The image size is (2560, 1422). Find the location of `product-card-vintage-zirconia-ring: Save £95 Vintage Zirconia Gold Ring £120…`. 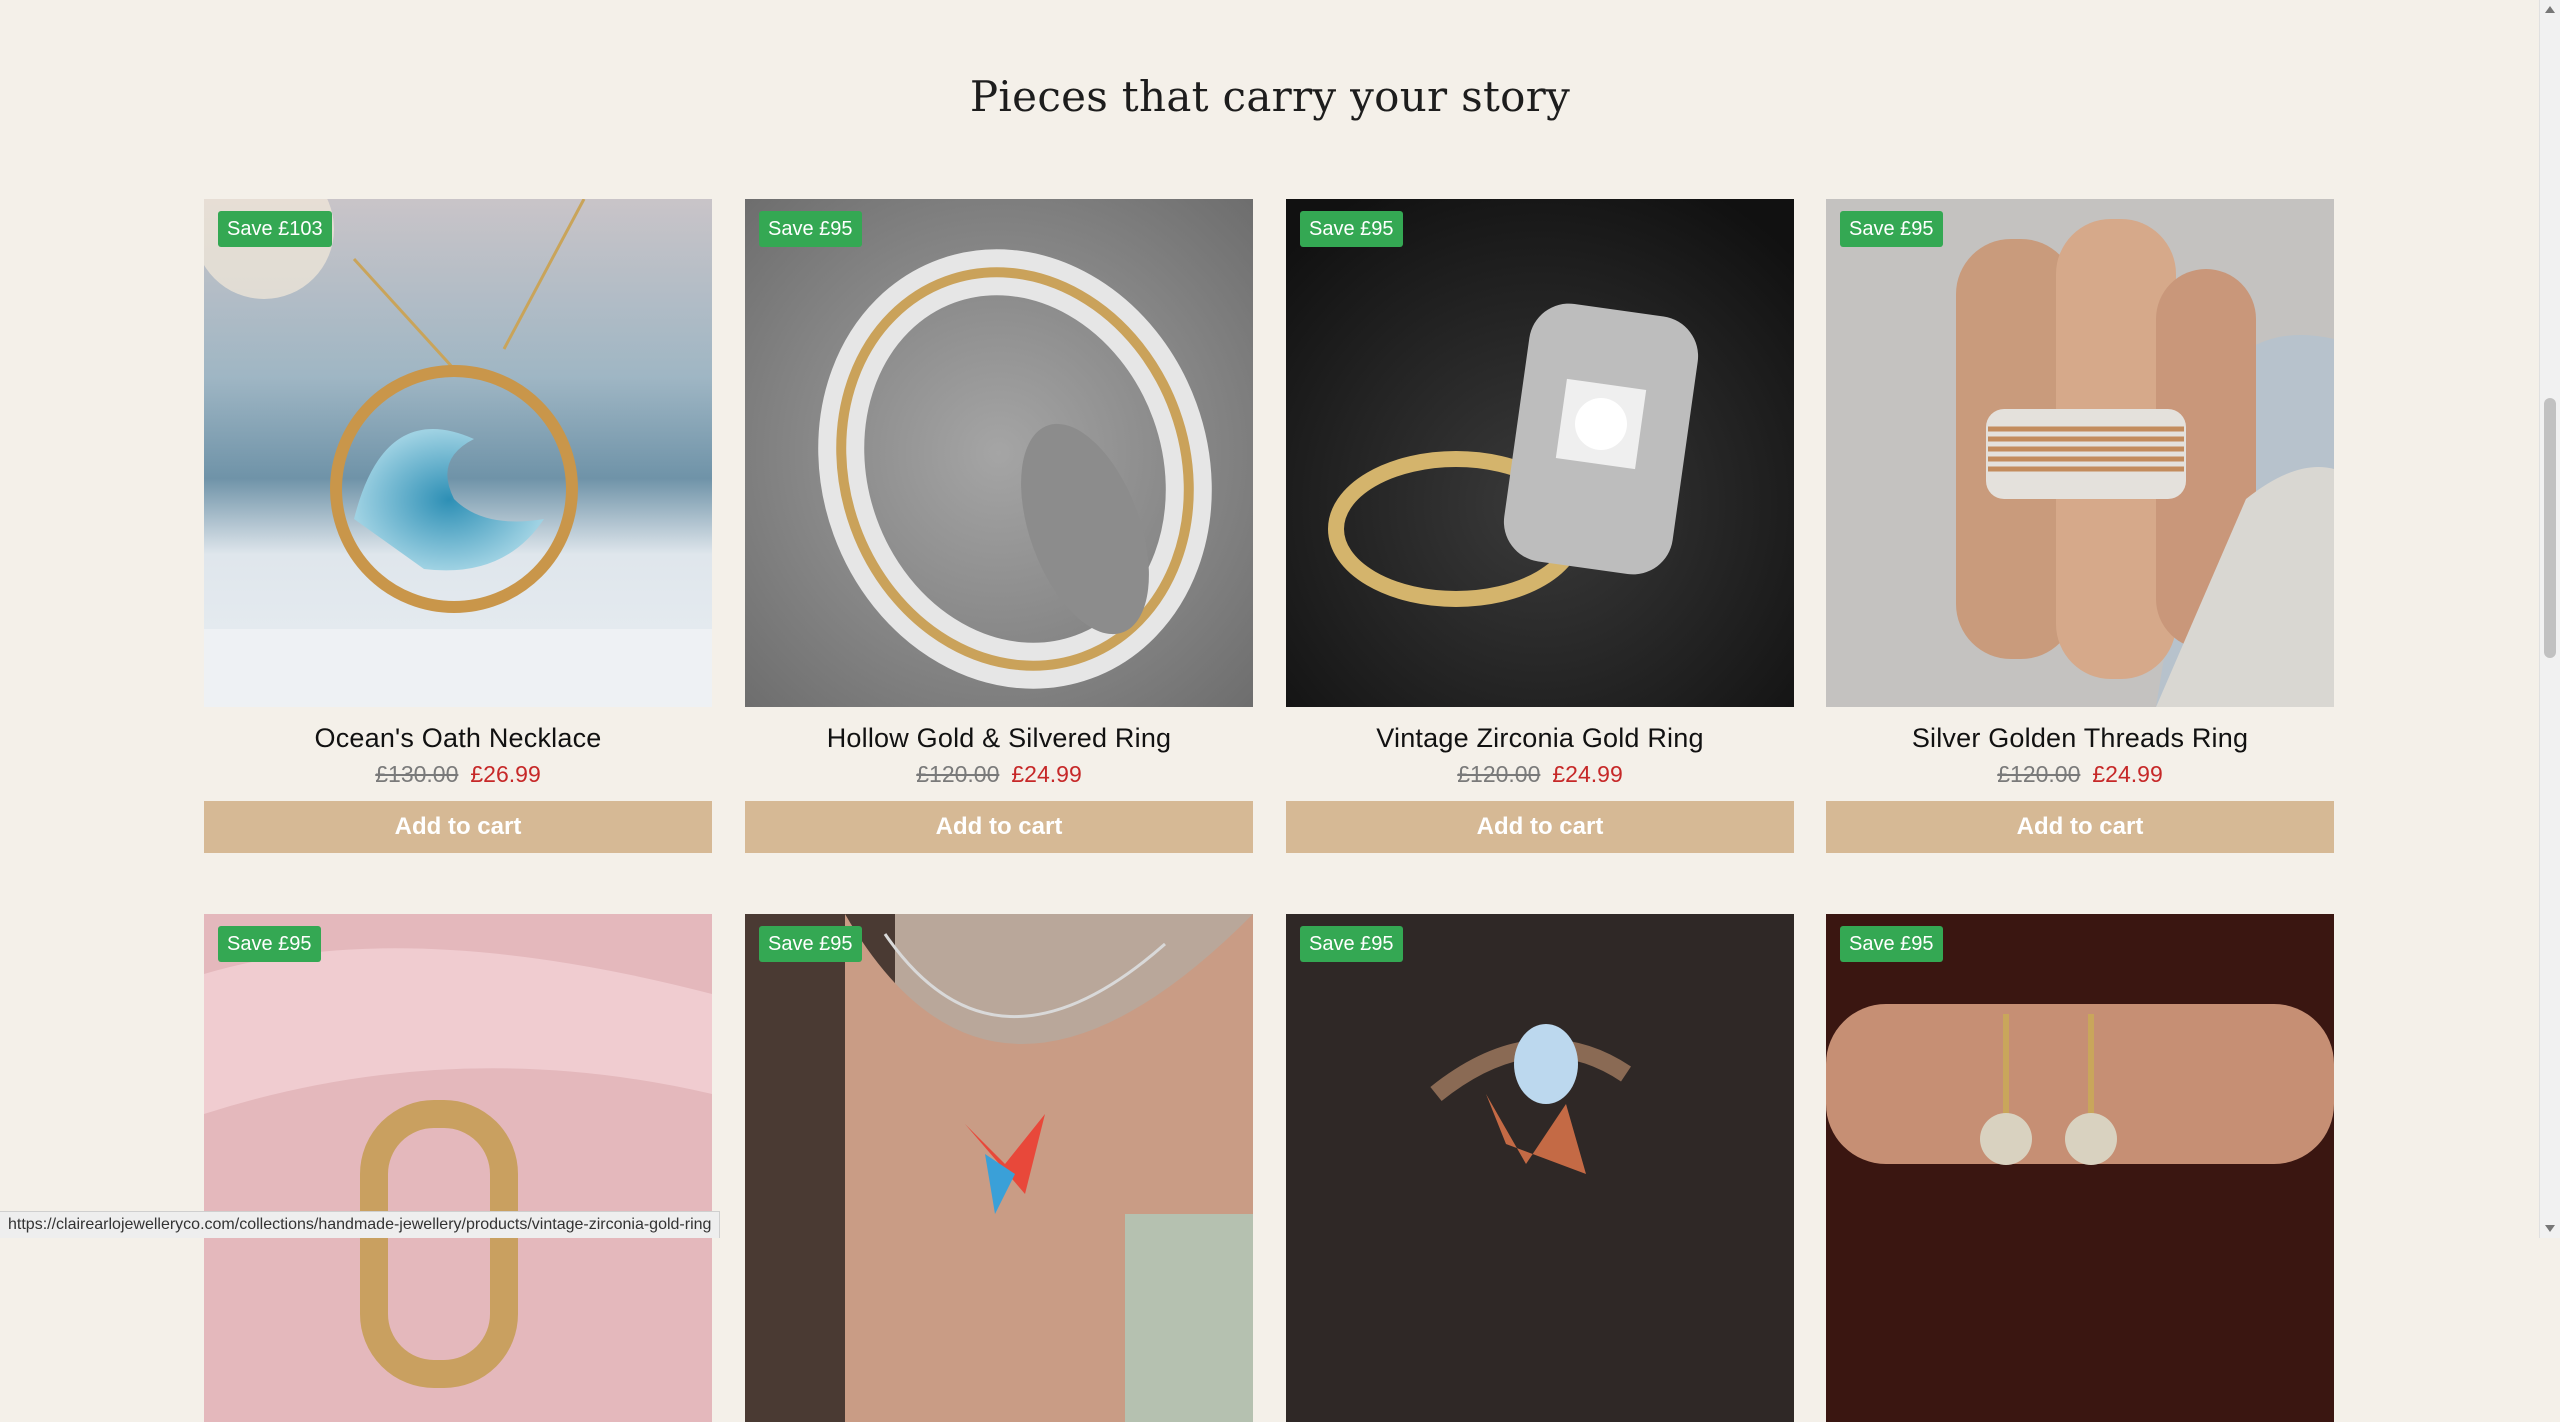

product-card-vintage-zirconia-ring: Save £95 Vintage Zirconia Gold Ring £120… is located at coordinates (1540, 526).